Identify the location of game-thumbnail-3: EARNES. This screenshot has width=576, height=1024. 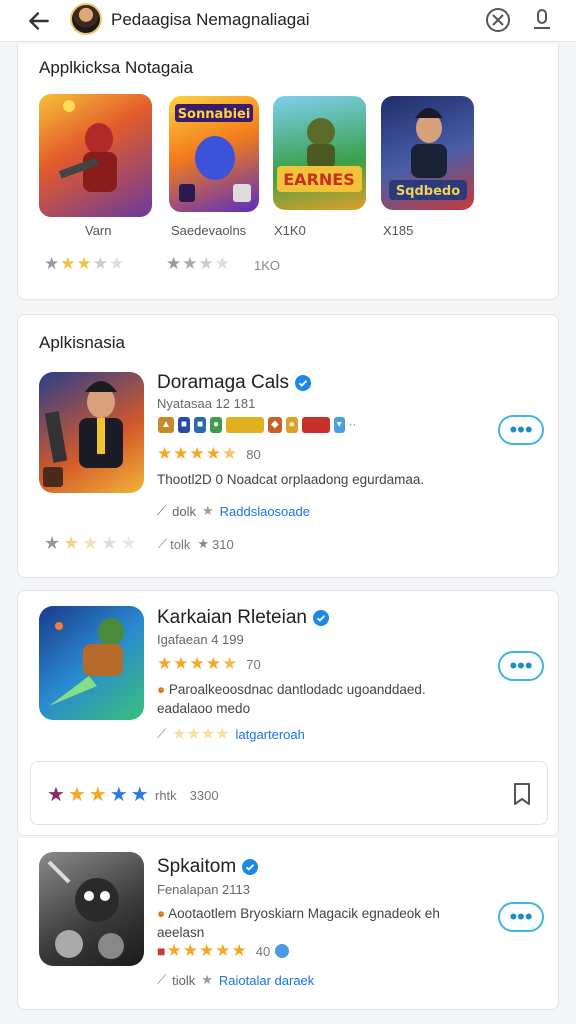
(319, 153).